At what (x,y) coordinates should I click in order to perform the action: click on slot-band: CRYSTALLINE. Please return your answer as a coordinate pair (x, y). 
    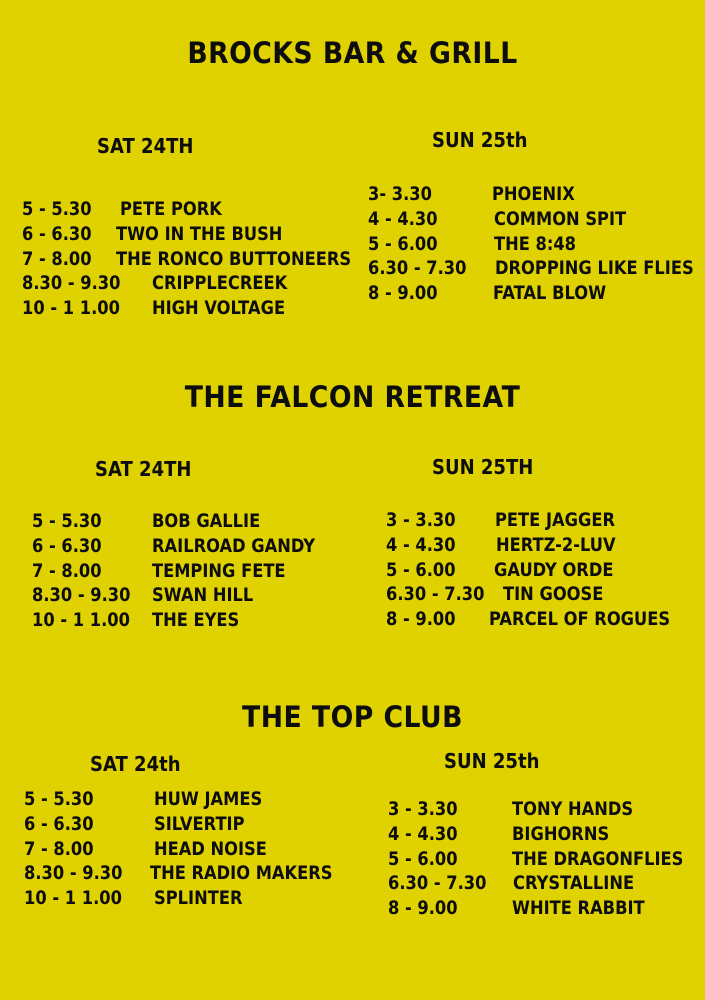
    Looking at the image, I should click on (574, 884).